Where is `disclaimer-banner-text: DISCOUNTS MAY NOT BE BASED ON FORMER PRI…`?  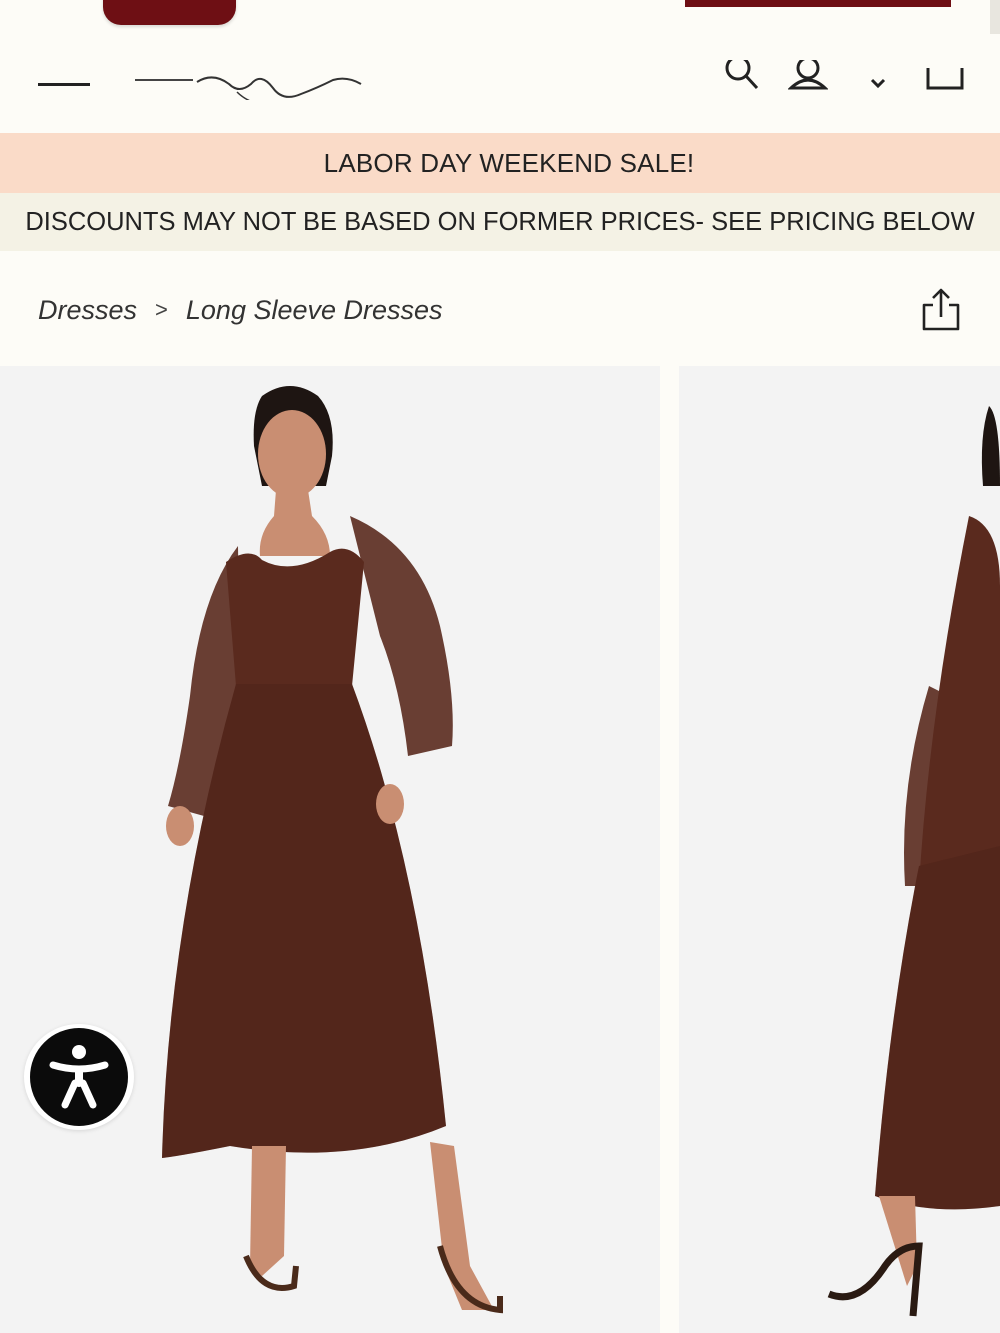 disclaimer-banner-text: DISCOUNTS MAY NOT BE BASED ON FORMER PRI… is located at coordinates (500, 221).